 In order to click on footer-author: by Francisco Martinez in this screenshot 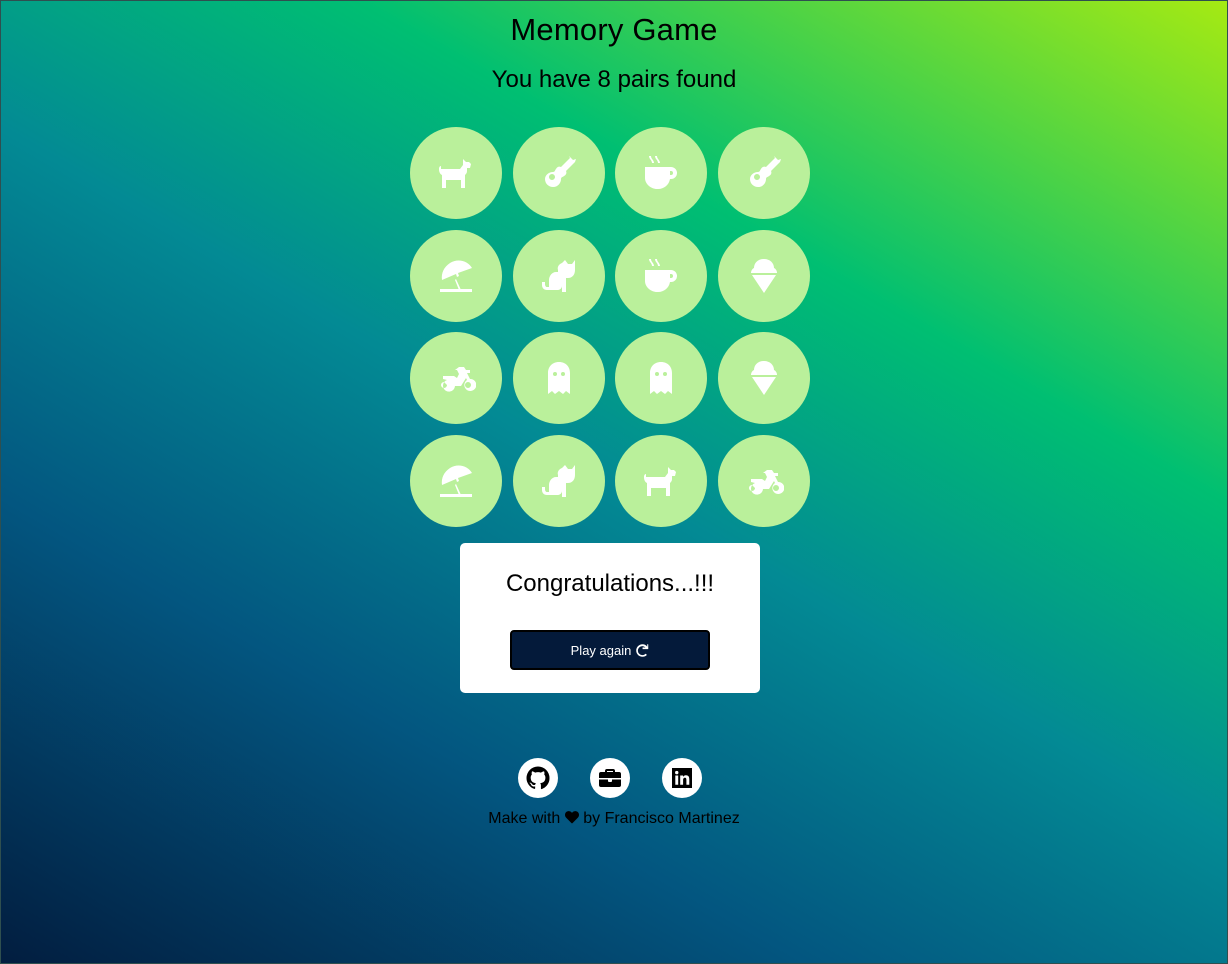, I will do `click(661, 818)`.